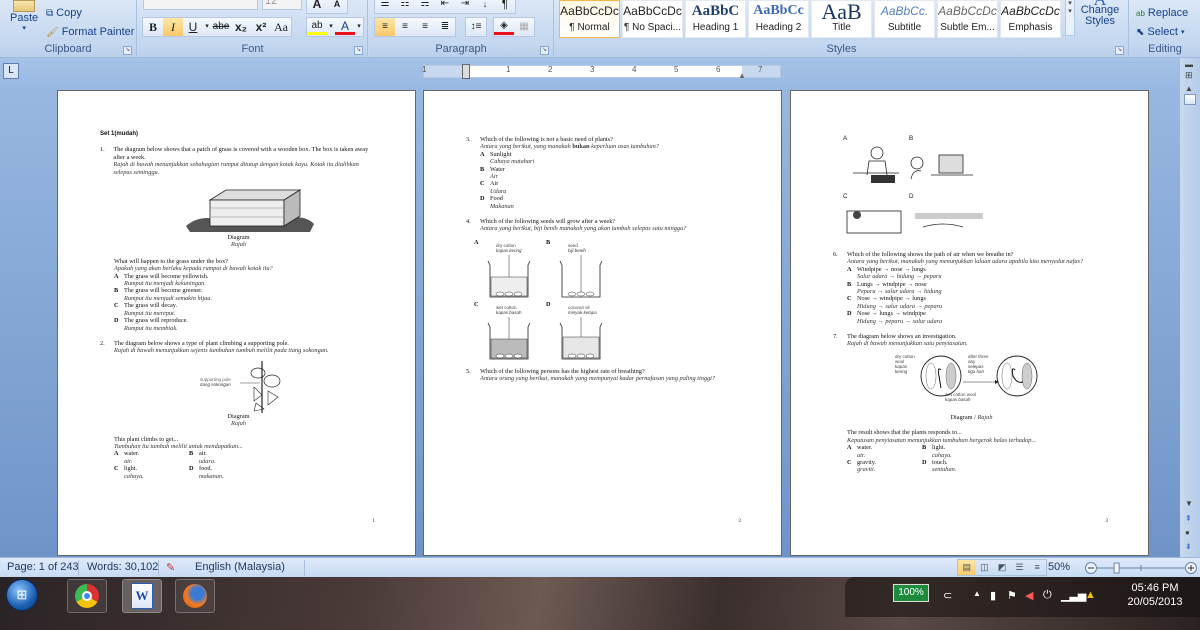  I want to click on word-count: Words: 30,102, so click(122, 567).